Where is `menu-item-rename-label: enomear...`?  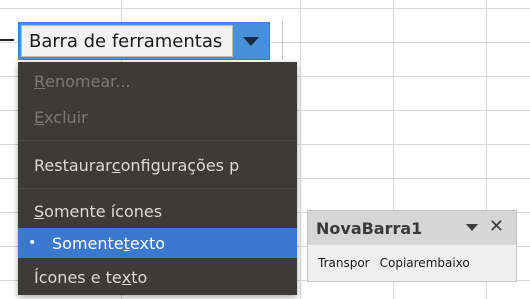
menu-item-rename-label: enomear... is located at coordinates (88, 81).